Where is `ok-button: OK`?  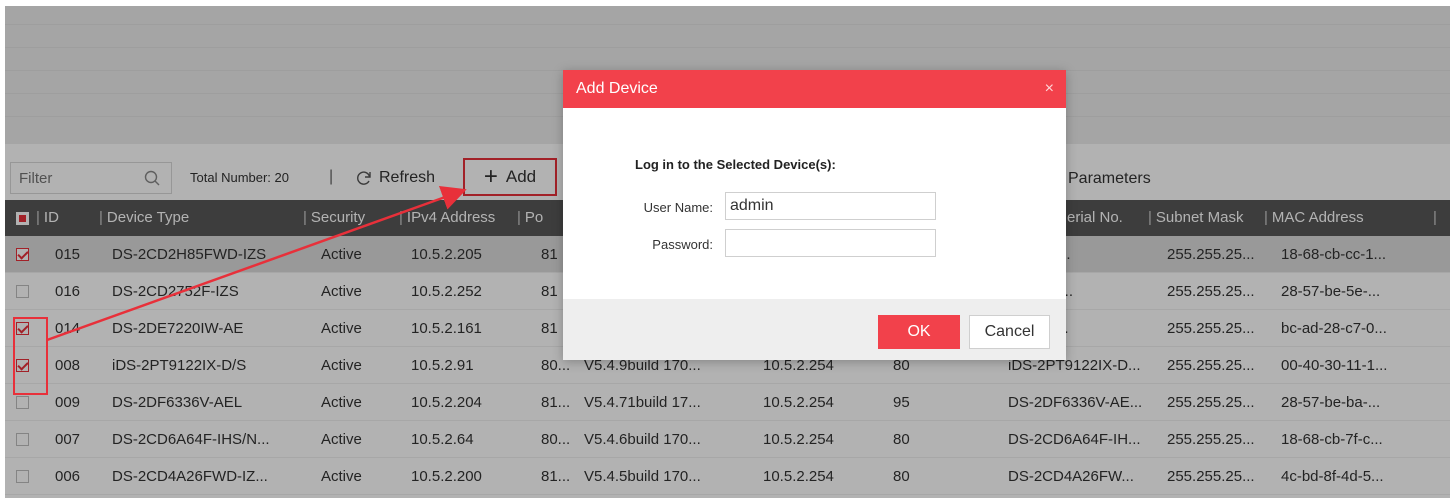
ok-button: OK is located at coordinates (919, 332).